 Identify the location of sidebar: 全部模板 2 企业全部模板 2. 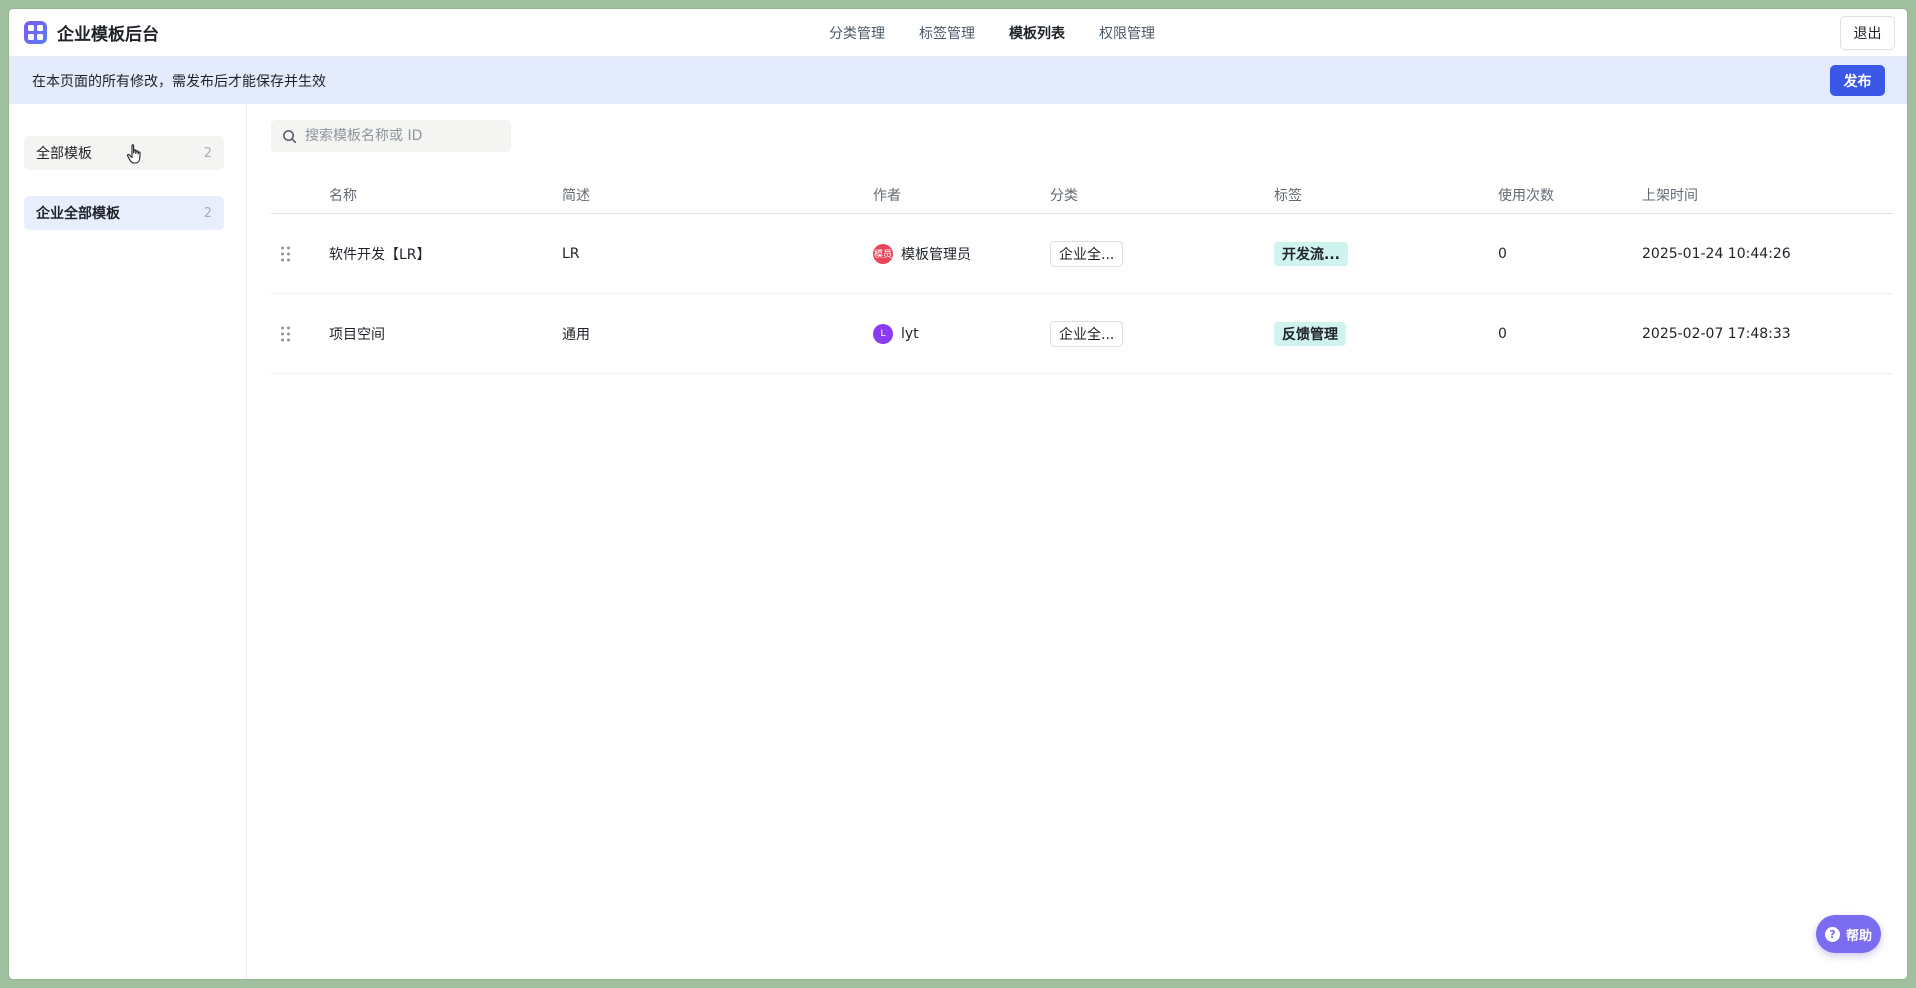
(128, 541).